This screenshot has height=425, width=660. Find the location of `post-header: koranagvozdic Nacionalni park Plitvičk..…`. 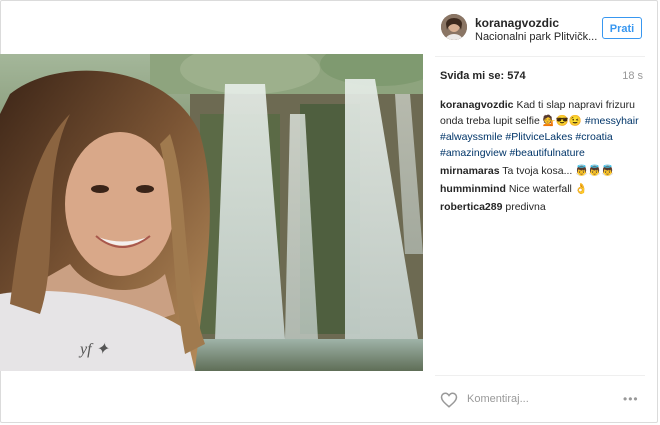

post-header: koranagvozdic Nacionalni park Plitvičk..… is located at coordinates (540, 28).